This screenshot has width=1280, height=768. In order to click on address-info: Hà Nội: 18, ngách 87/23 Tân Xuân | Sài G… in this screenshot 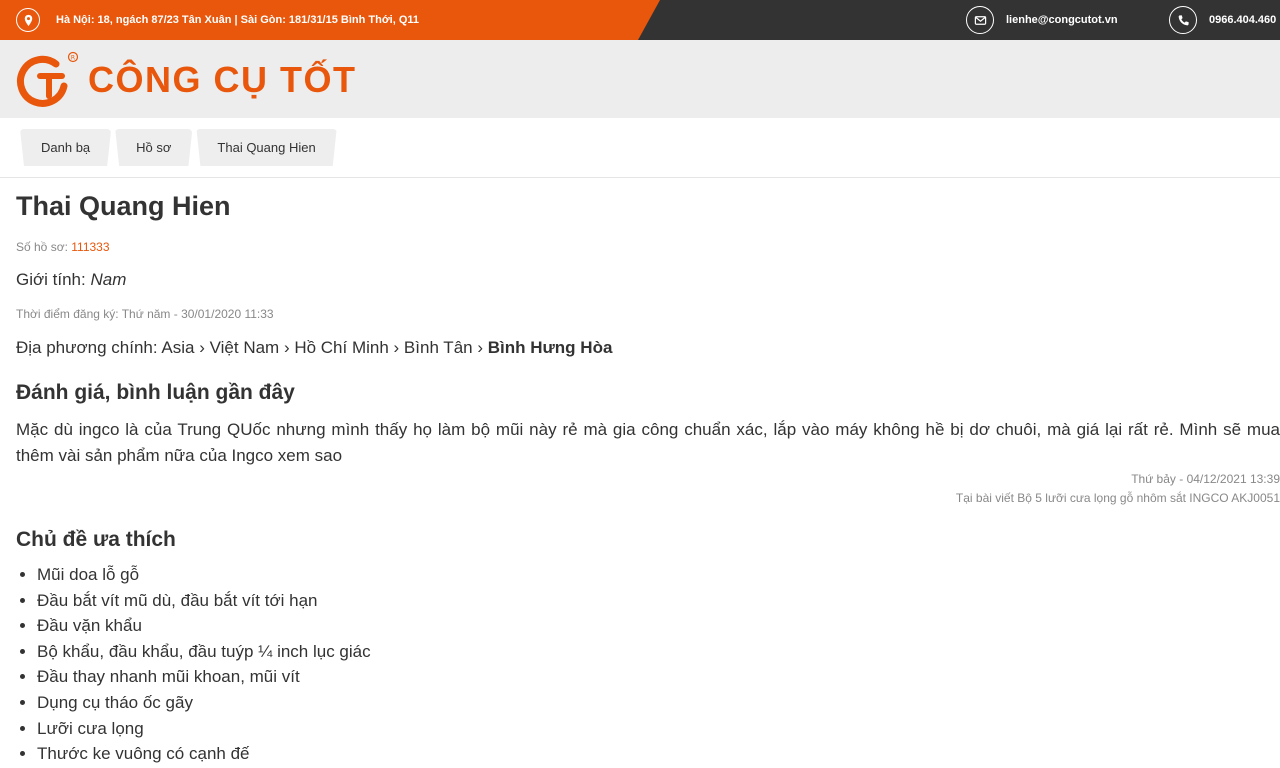, I will do `click(217, 20)`.